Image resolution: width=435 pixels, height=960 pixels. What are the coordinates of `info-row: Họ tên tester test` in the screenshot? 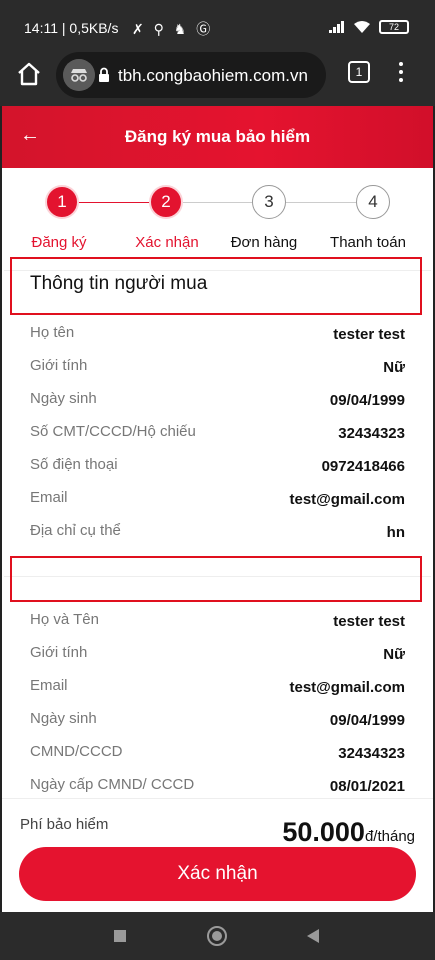 It's located at (217, 340).